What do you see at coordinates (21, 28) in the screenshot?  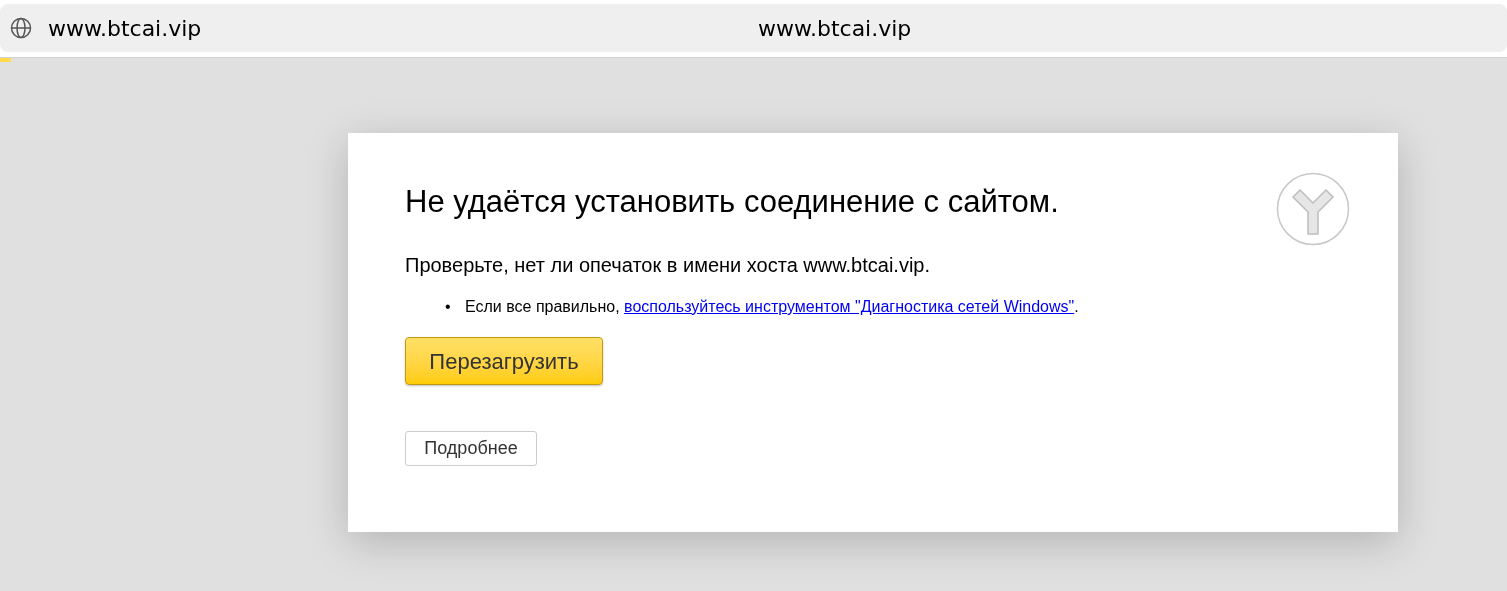 I see `globe-icon` at bounding box center [21, 28].